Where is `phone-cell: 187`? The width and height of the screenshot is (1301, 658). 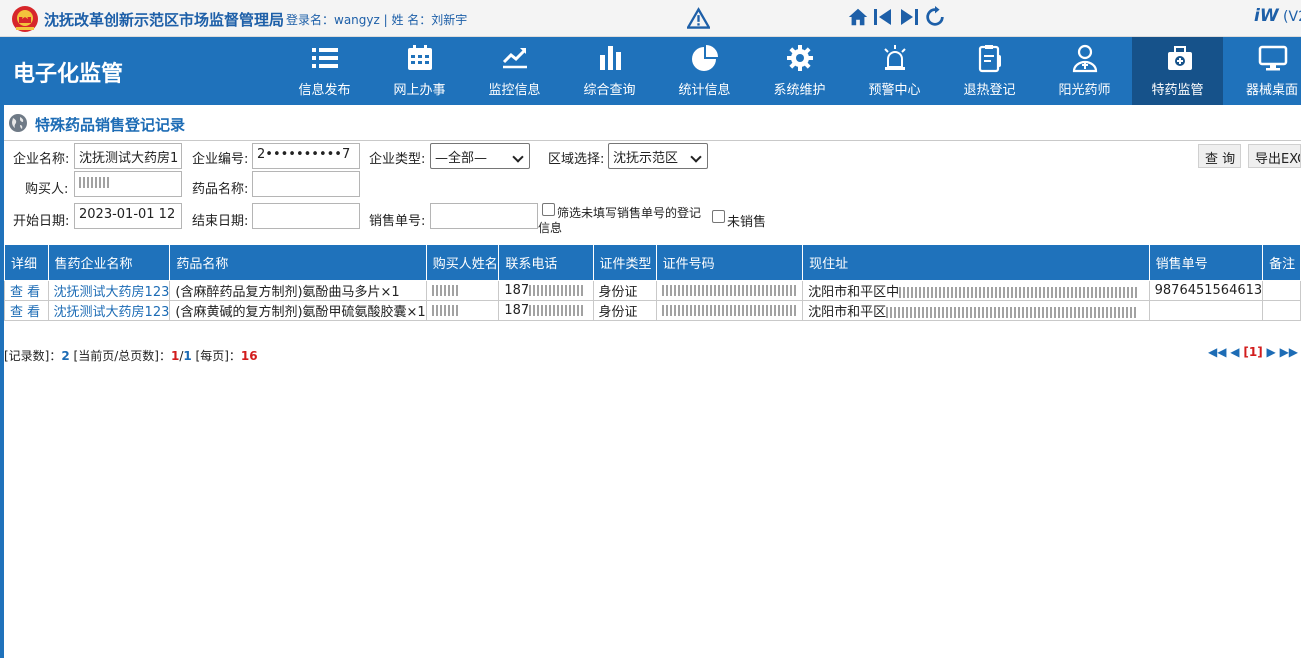
phone-cell: 187 is located at coordinates (546, 310).